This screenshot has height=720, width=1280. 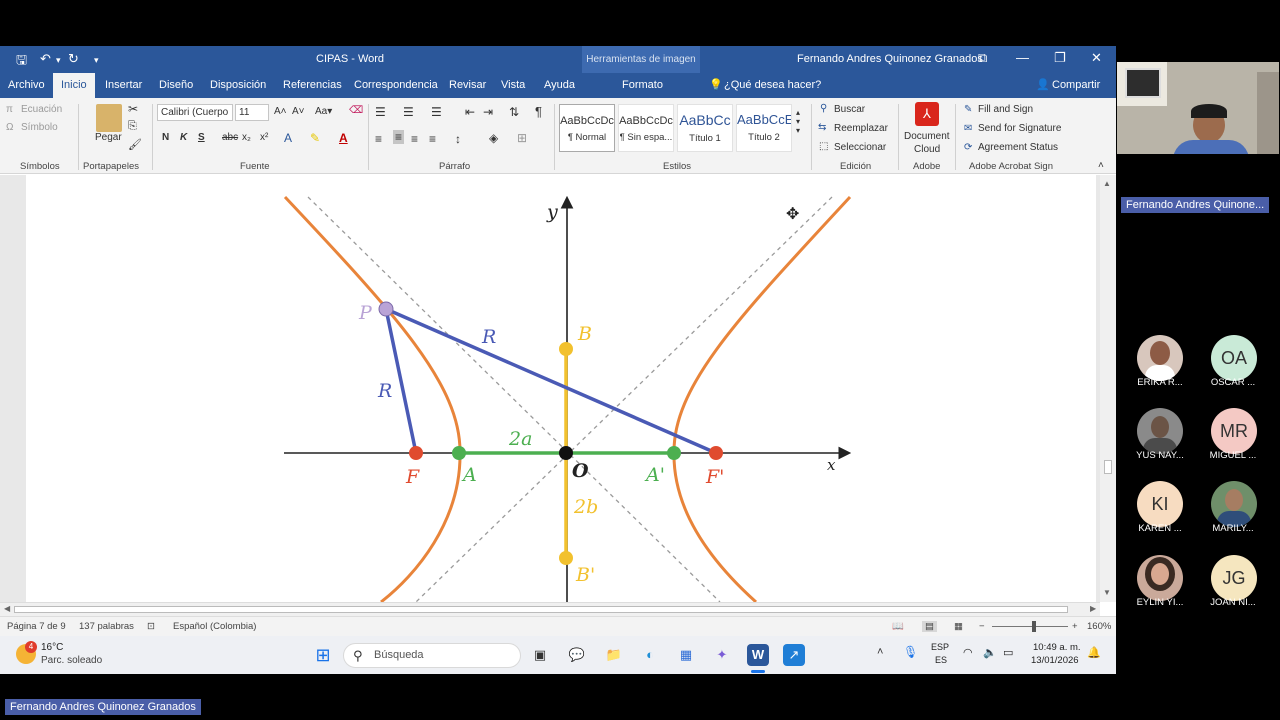 I want to click on edge-icon: ◐, so click(x=650, y=655).